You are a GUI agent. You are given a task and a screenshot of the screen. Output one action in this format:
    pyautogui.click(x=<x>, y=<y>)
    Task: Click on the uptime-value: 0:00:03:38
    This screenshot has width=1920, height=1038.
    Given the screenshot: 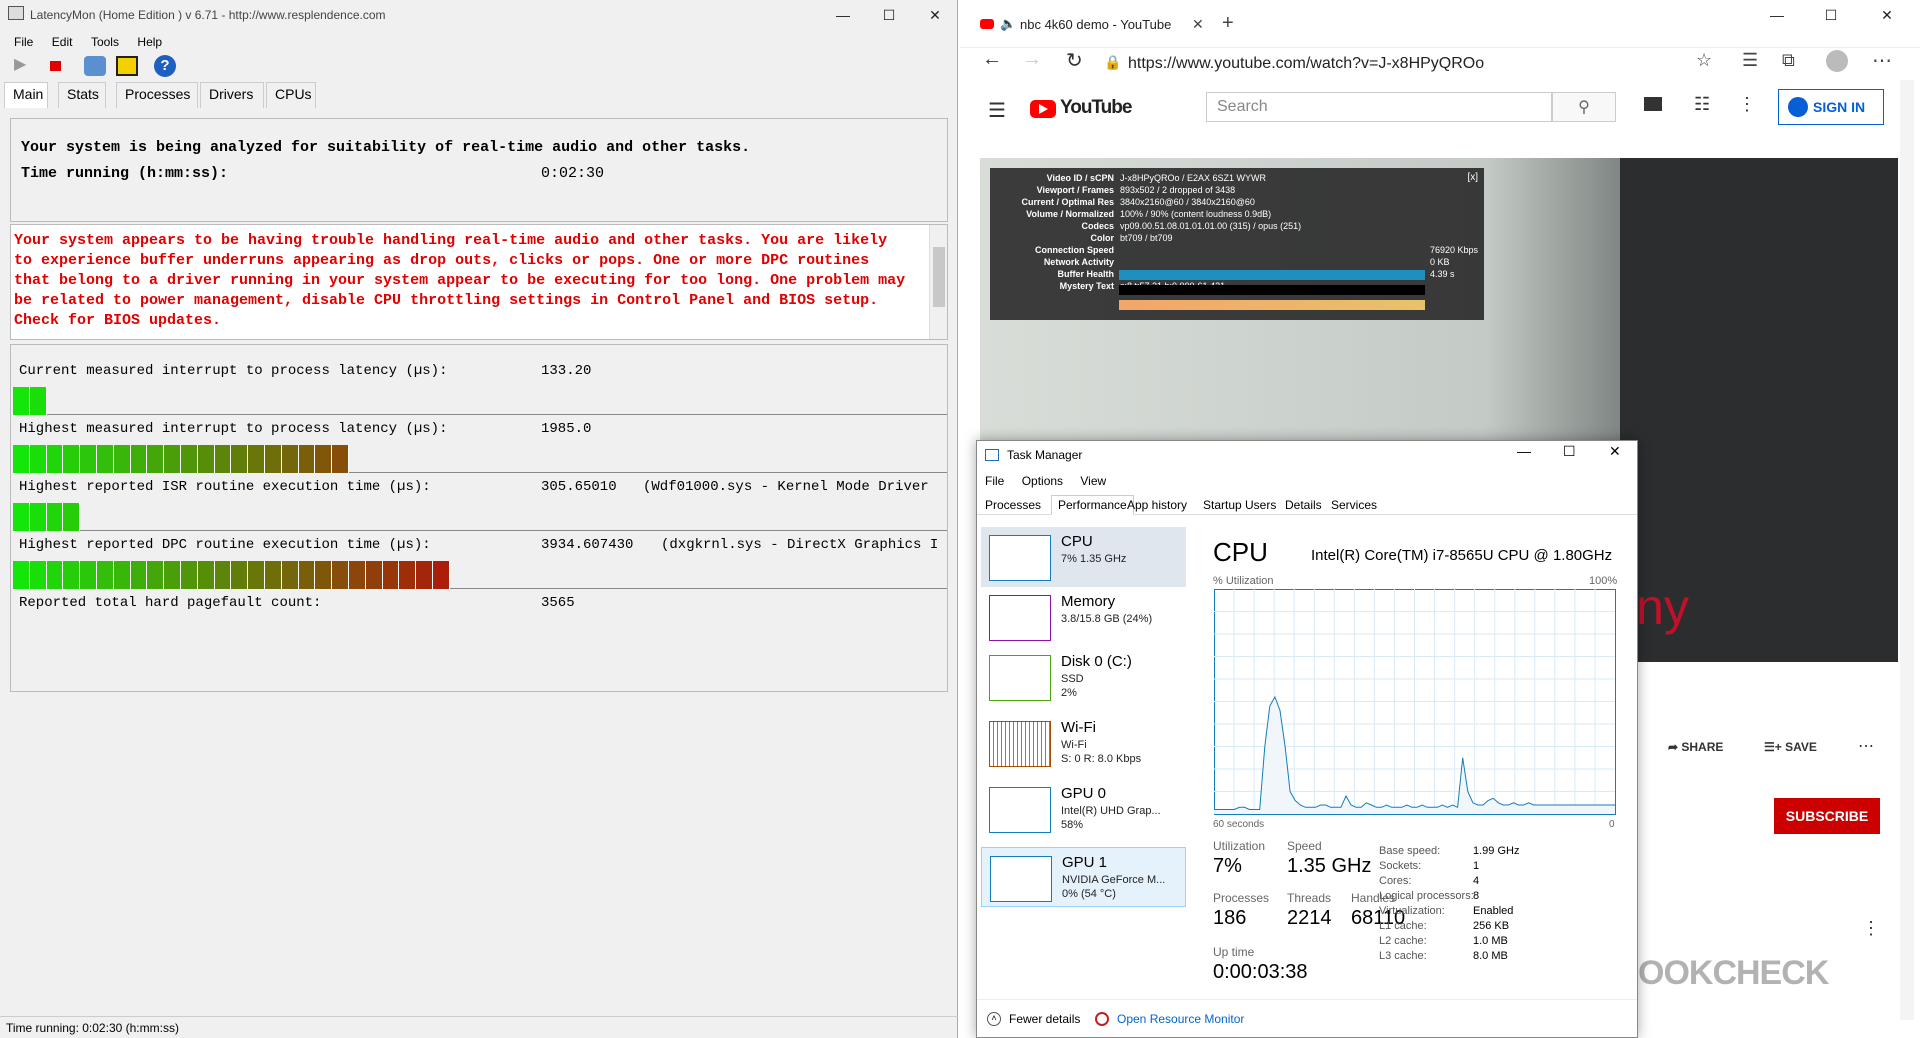 What is the action you would take?
    pyautogui.click(x=1260, y=972)
    